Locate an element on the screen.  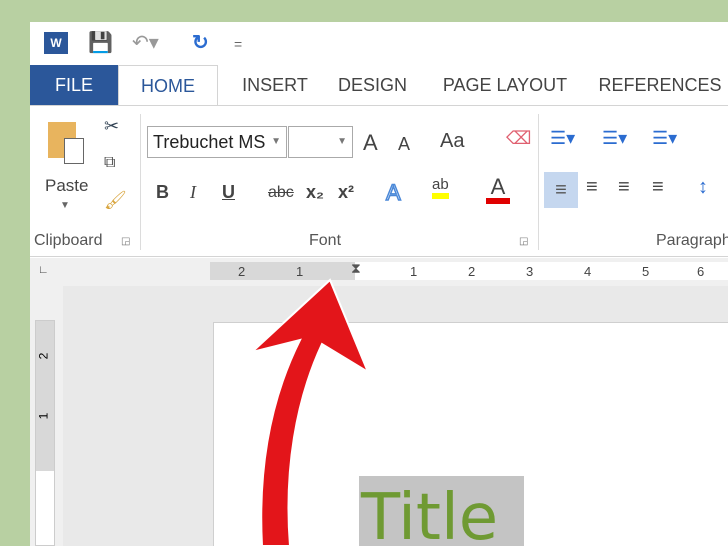
arrow-icon is located at coordinates (311, 412).